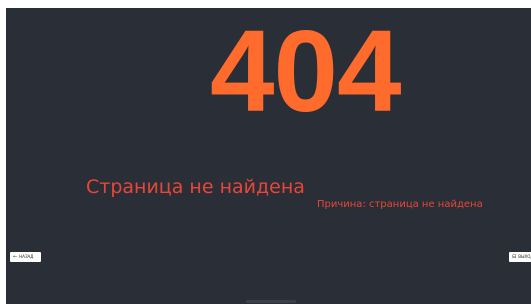 The width and height of the screenshot is (531, 304). What do you see at coordinates (271, 301) in the screenshot?
I see `footer-bar` at bounding box center [271, 301].